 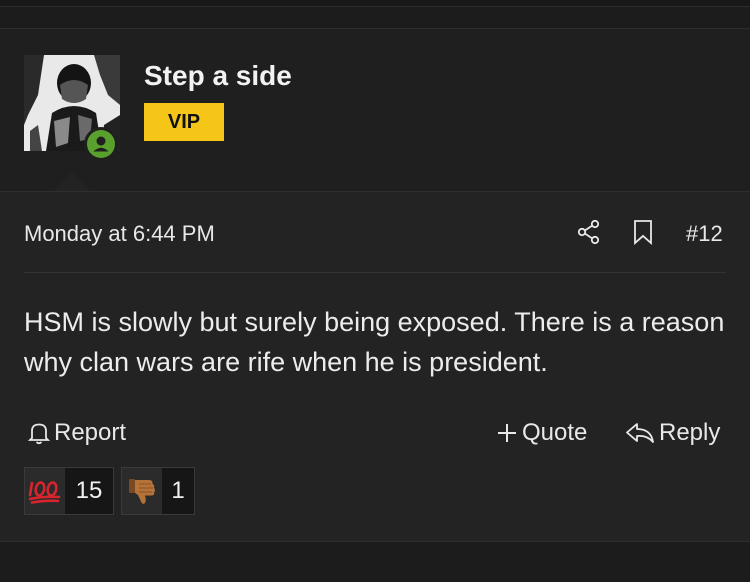 I want to click on previous-post-edge, so click(x=375, y=3).